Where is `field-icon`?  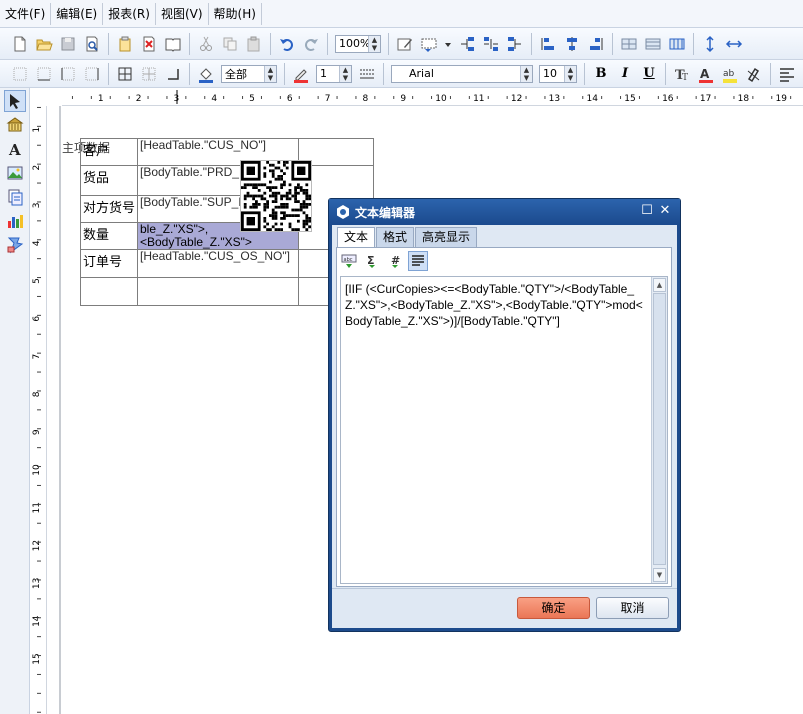 field-icon is located at coordinates (429, 44).